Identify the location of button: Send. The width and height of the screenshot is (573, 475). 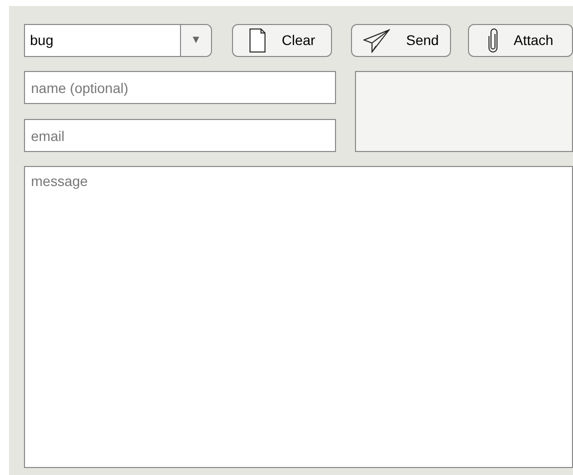
(401, 40).